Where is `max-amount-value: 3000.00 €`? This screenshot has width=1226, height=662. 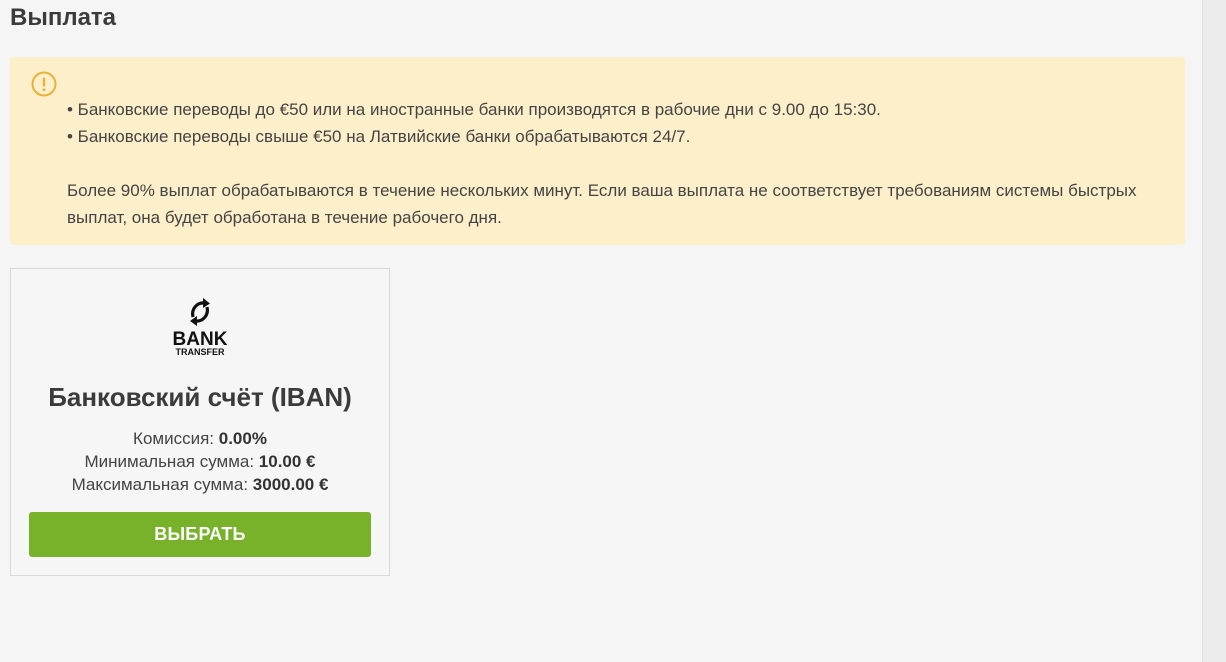
max-amount-value: 3000.00 € is located at coordinates (290, 484).